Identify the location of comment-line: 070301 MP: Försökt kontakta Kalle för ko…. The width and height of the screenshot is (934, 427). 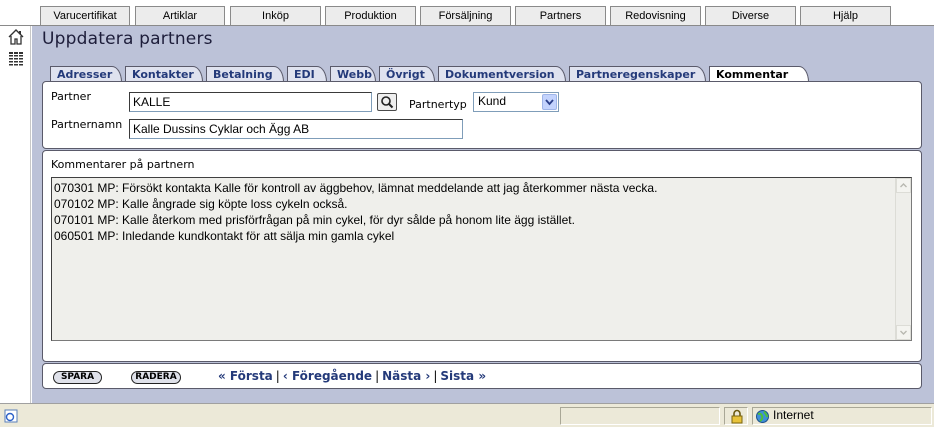
(356, 188).